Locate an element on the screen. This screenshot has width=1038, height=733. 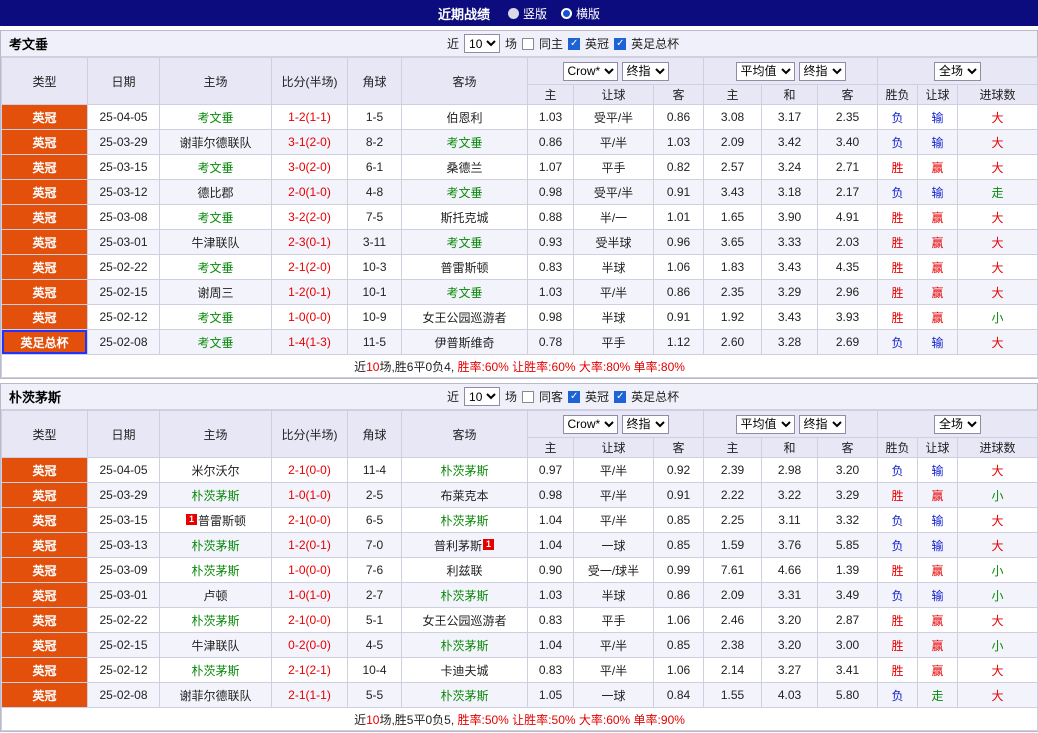
away-team-cell: 朴茨茅斯 is located at coordinates (464, 645).